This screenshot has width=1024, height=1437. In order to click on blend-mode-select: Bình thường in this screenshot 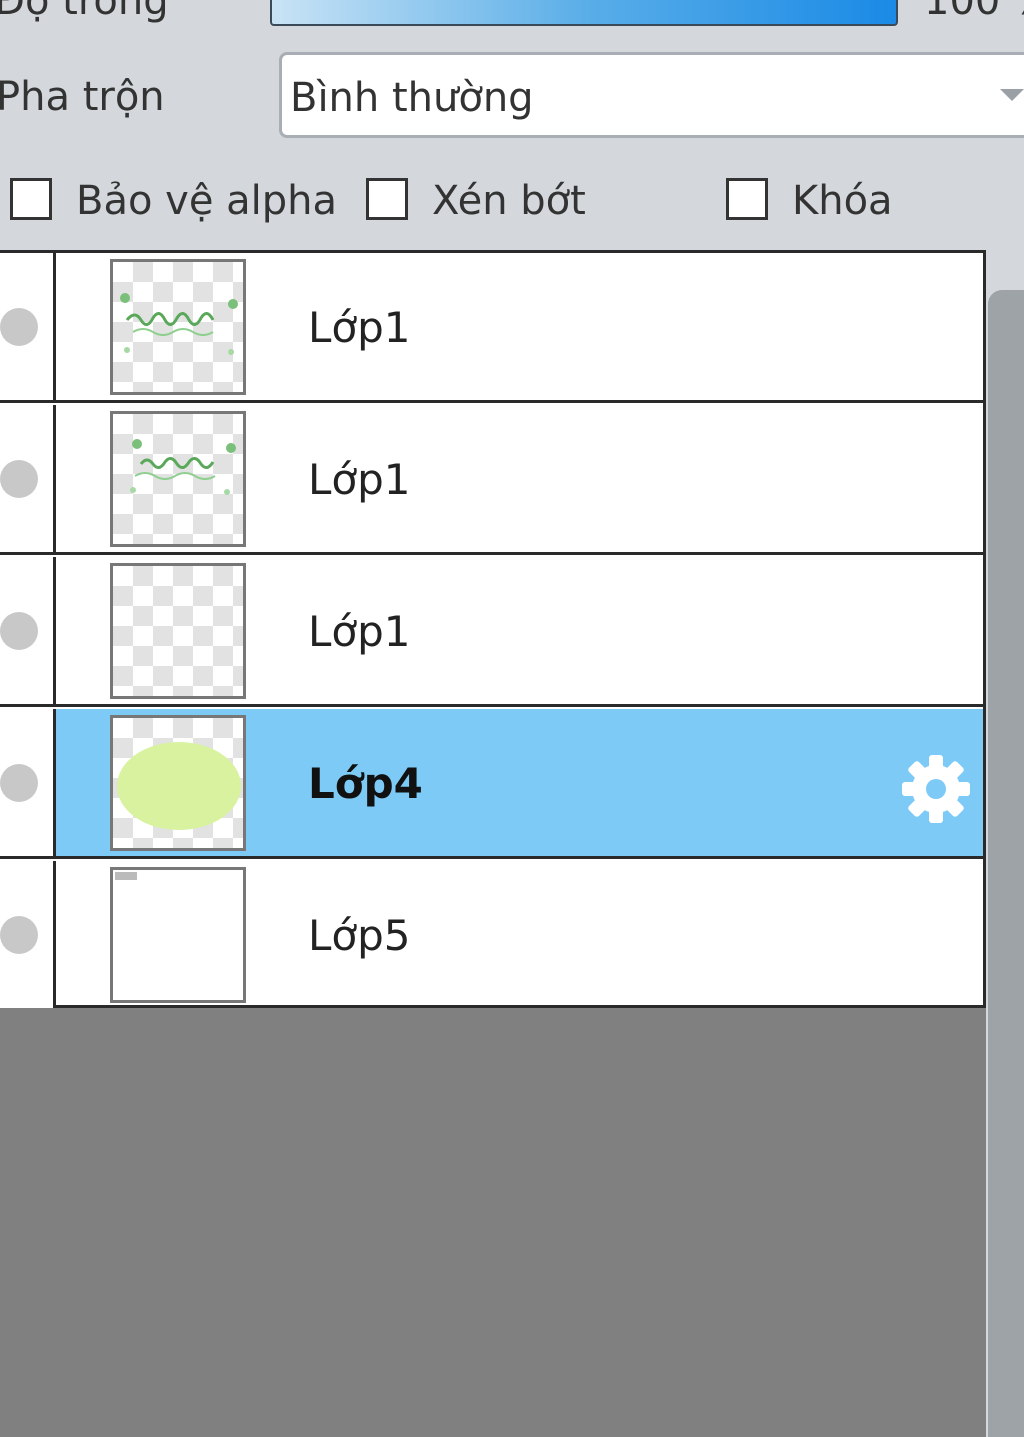, I will do `click(651, 95)`.